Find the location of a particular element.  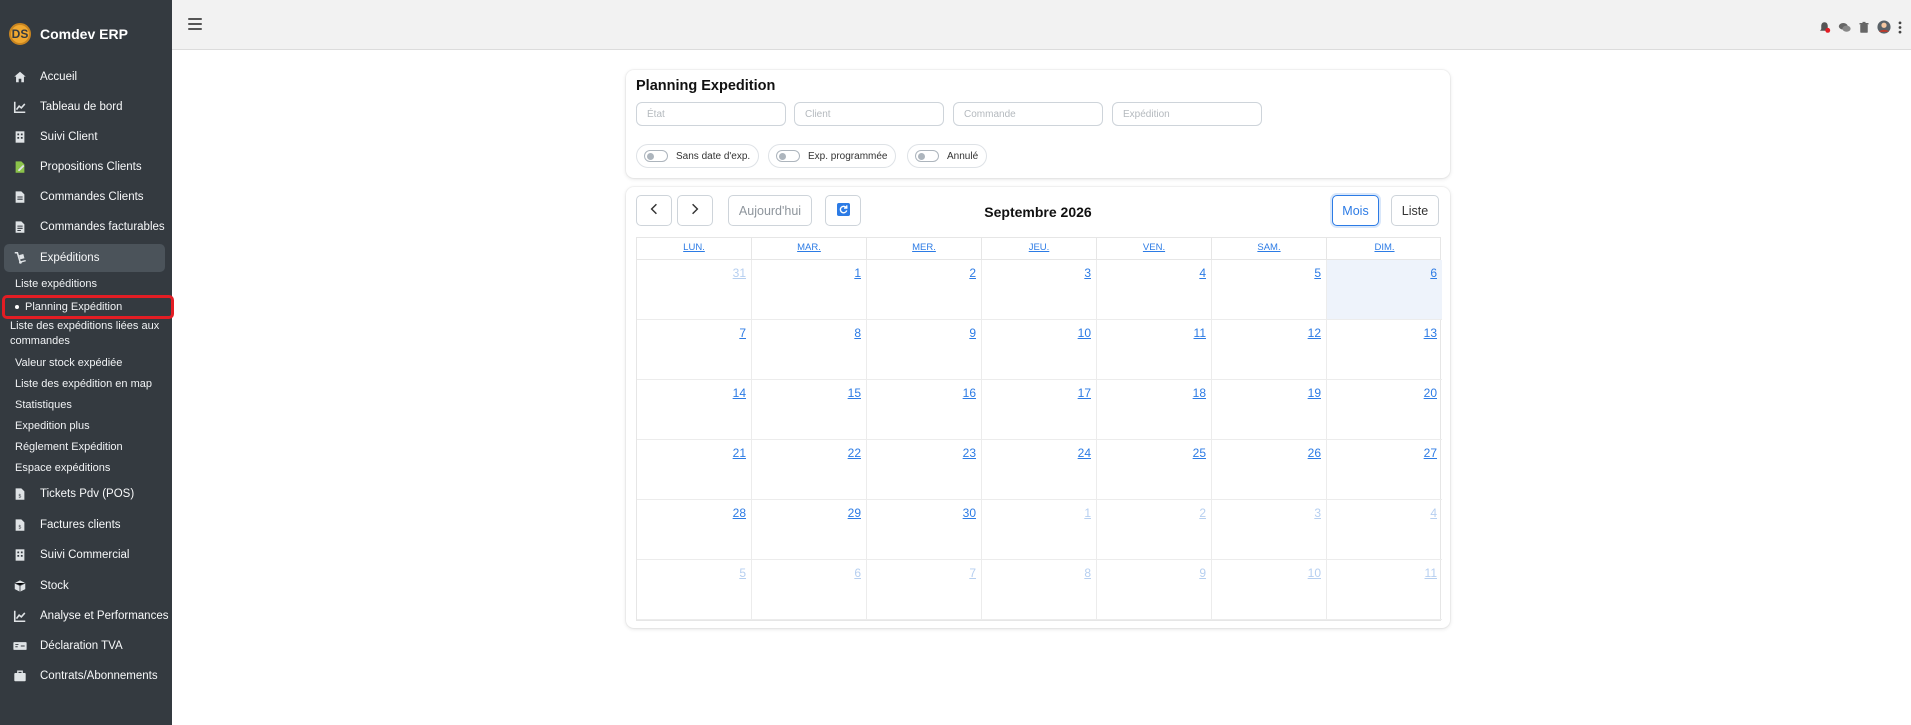

sidebar-item-contrats-abonnements: Contrats/Abonnements is located at coordinates (86, 676).